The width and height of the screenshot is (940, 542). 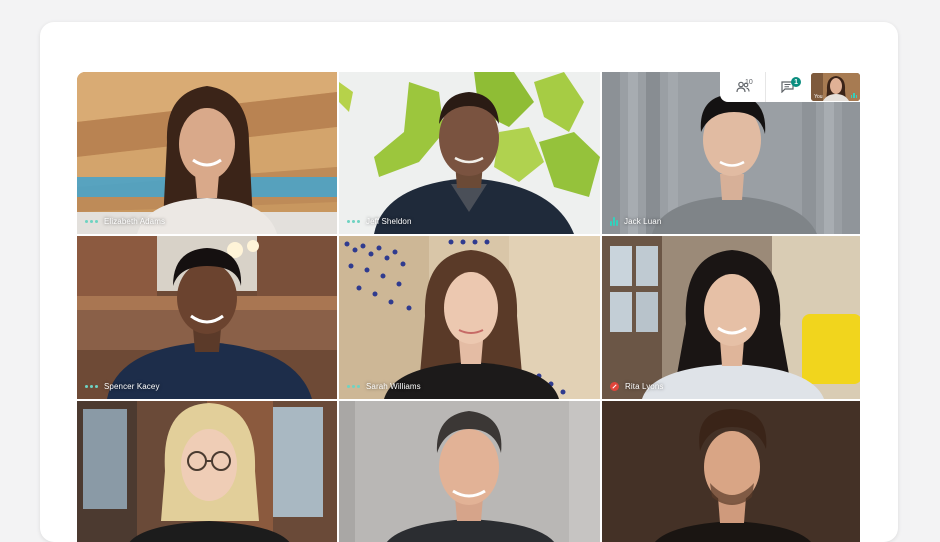 I want to click on video-tile-jeff-sheldon: Jeff Sheldon, so click(x=469, y=153).